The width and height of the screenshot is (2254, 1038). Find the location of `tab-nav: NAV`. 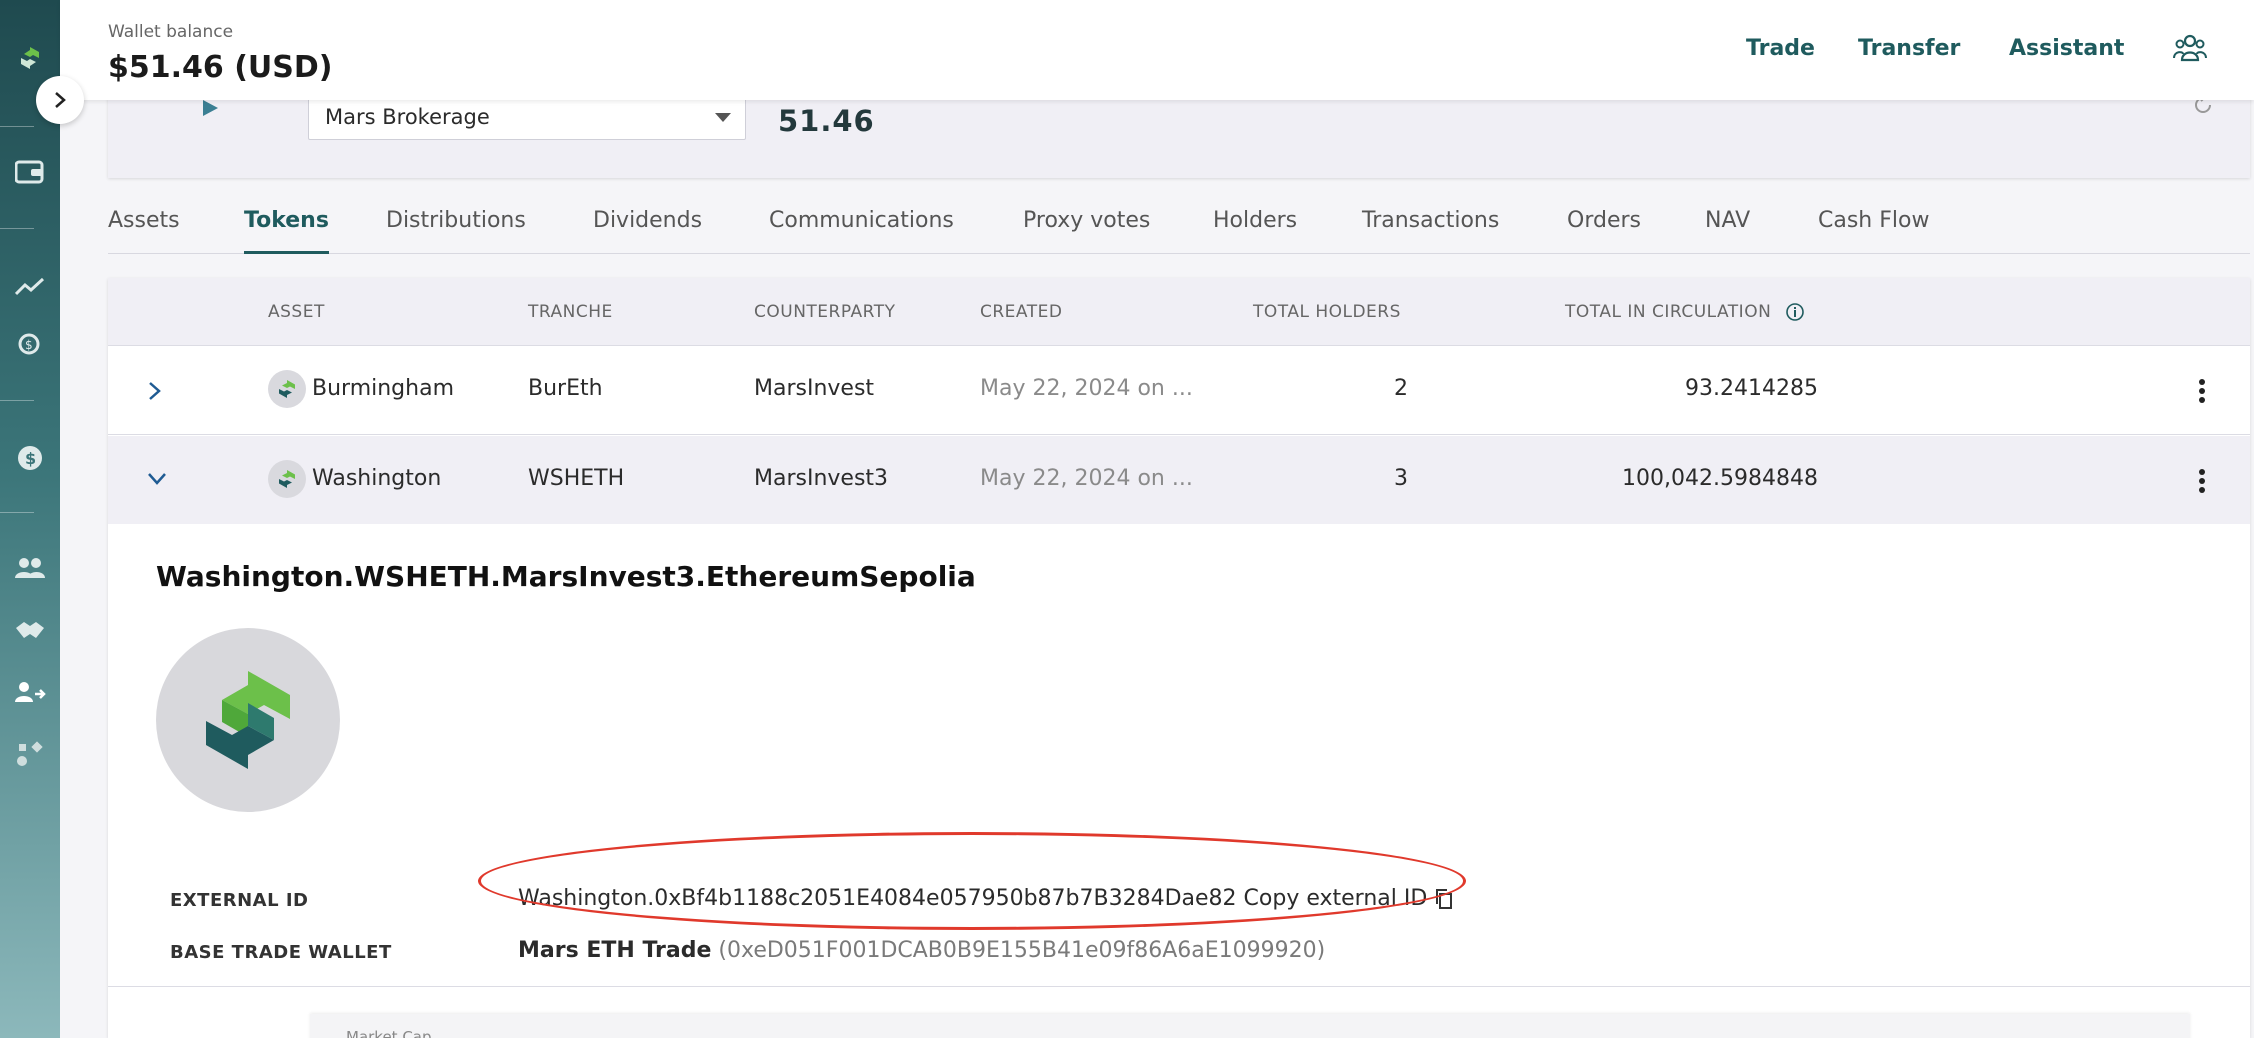

tab-nav: NAV is located at coordinates (1727, 231).